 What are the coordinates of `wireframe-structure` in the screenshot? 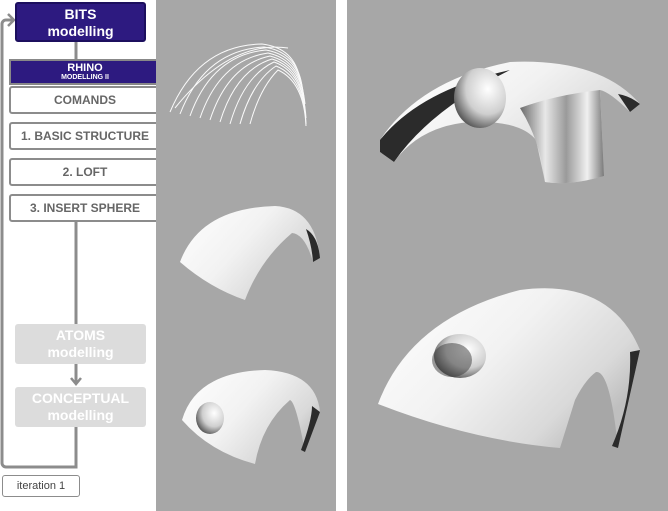 It's located at (238, 85).